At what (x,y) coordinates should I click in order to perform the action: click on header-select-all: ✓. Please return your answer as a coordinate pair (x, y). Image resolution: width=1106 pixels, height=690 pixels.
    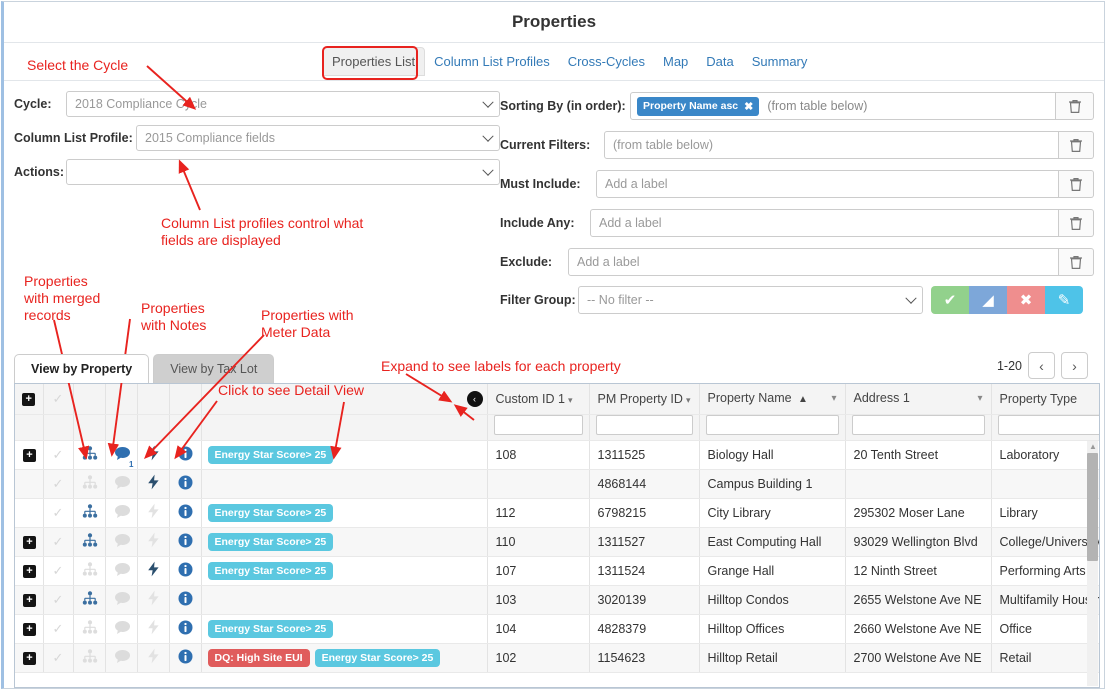
    Looking at the image, I should click on (58, 399).